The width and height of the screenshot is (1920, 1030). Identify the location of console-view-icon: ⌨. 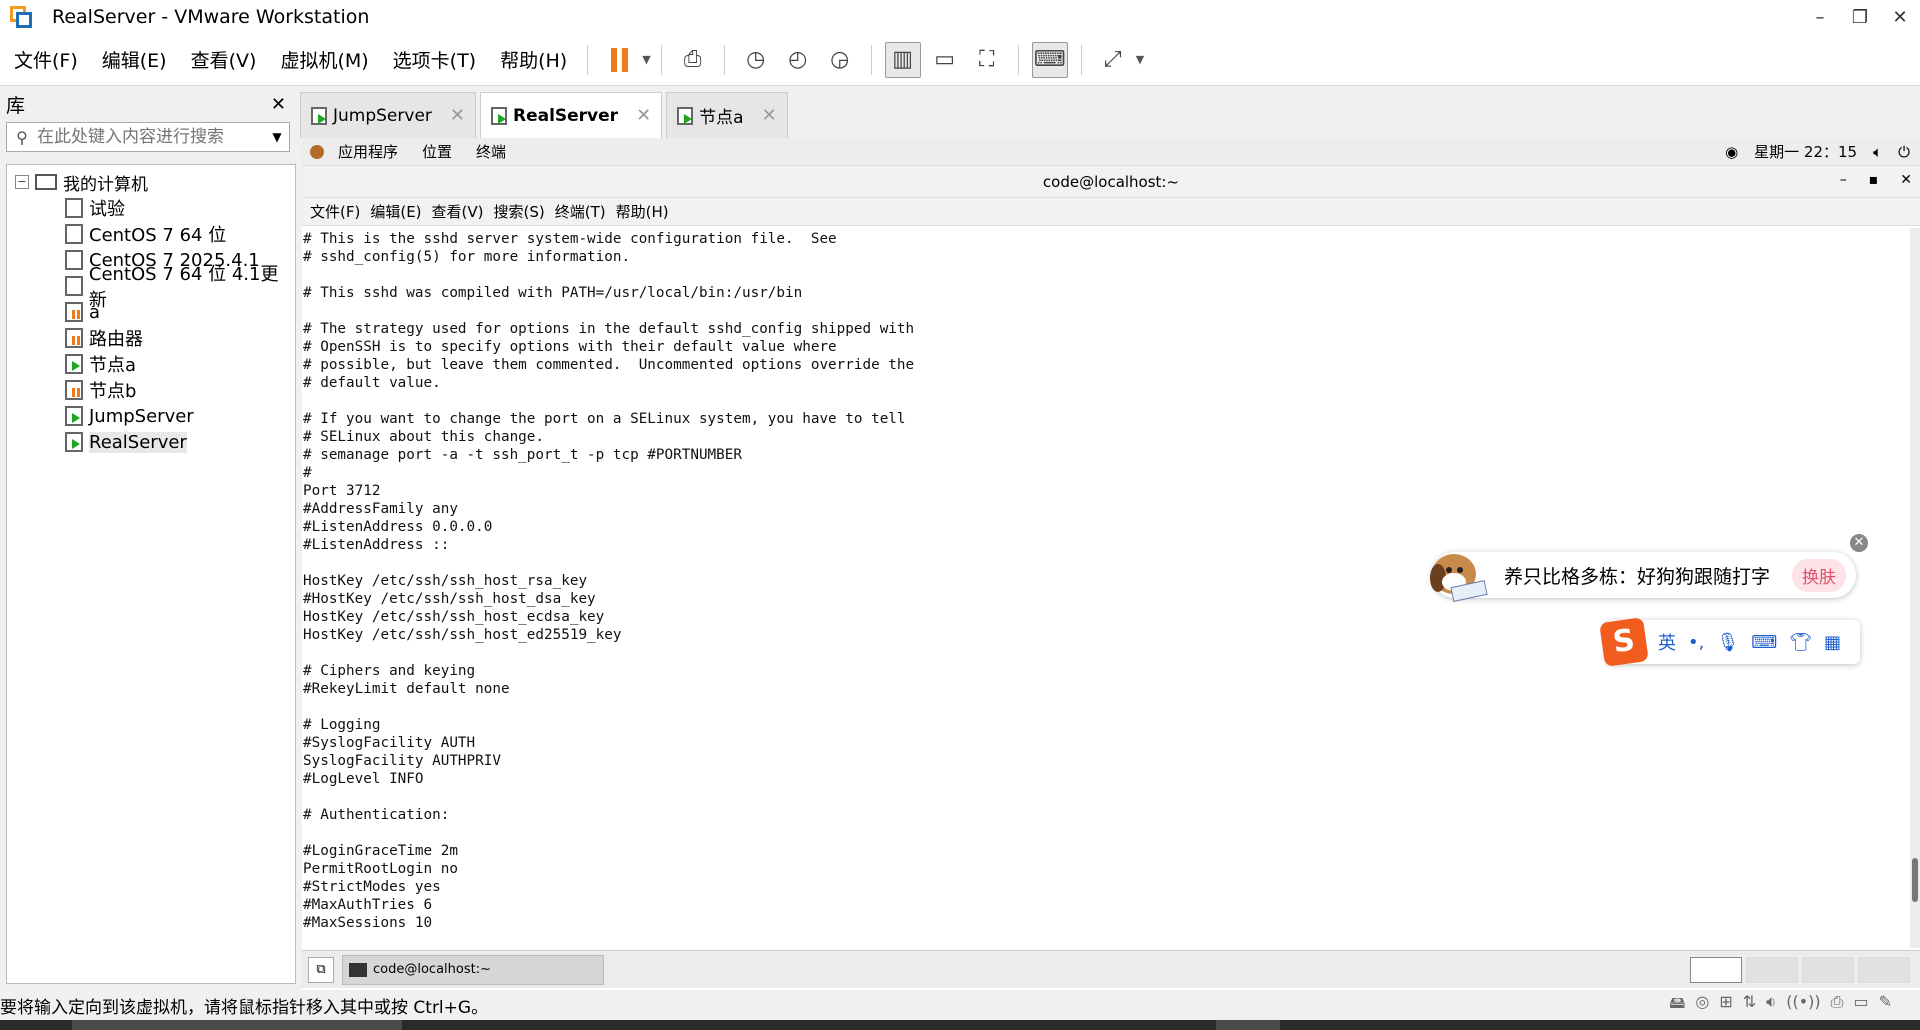
(1049, 59).